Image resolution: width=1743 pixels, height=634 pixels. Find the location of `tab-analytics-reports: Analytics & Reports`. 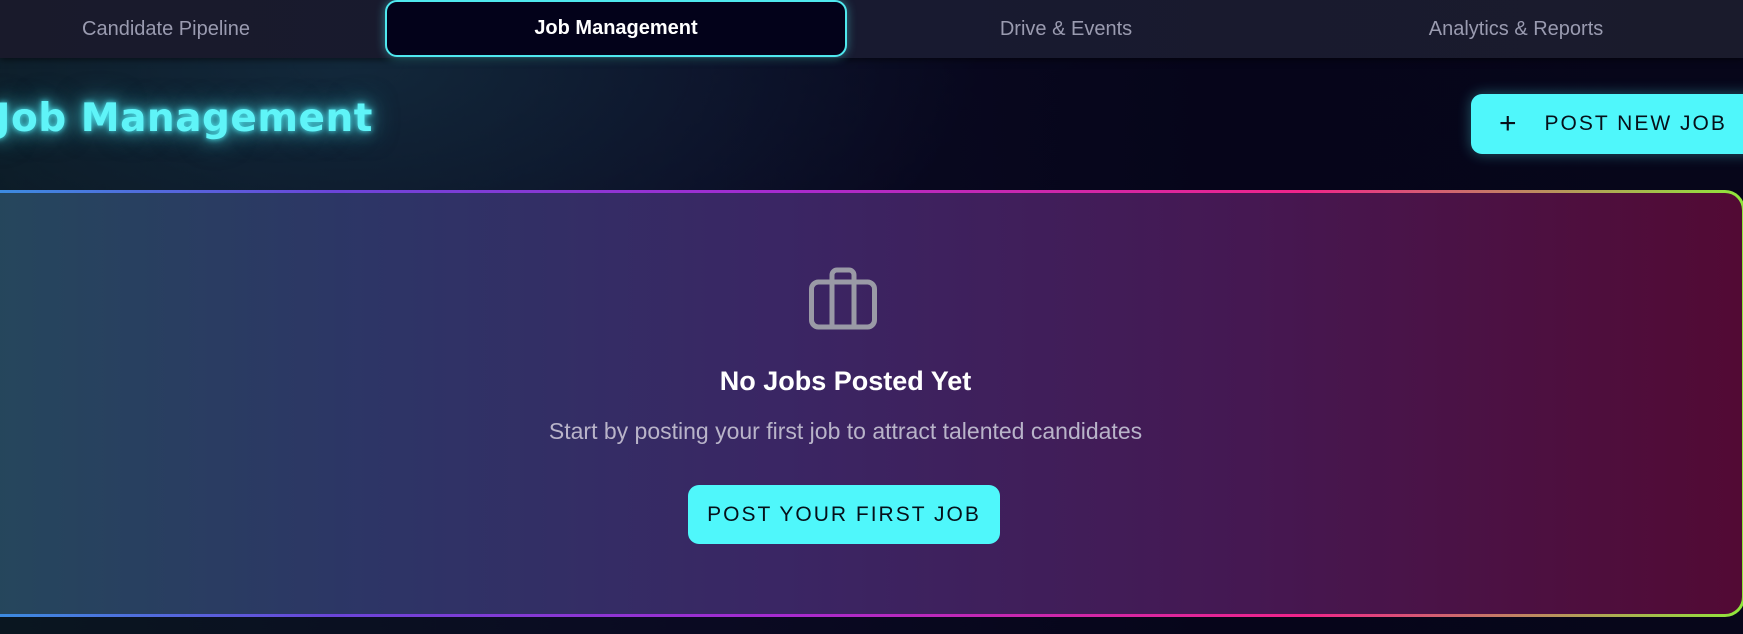

tab-analytics-reports: Analytics & Reports is located at coordinates (1516, 29).